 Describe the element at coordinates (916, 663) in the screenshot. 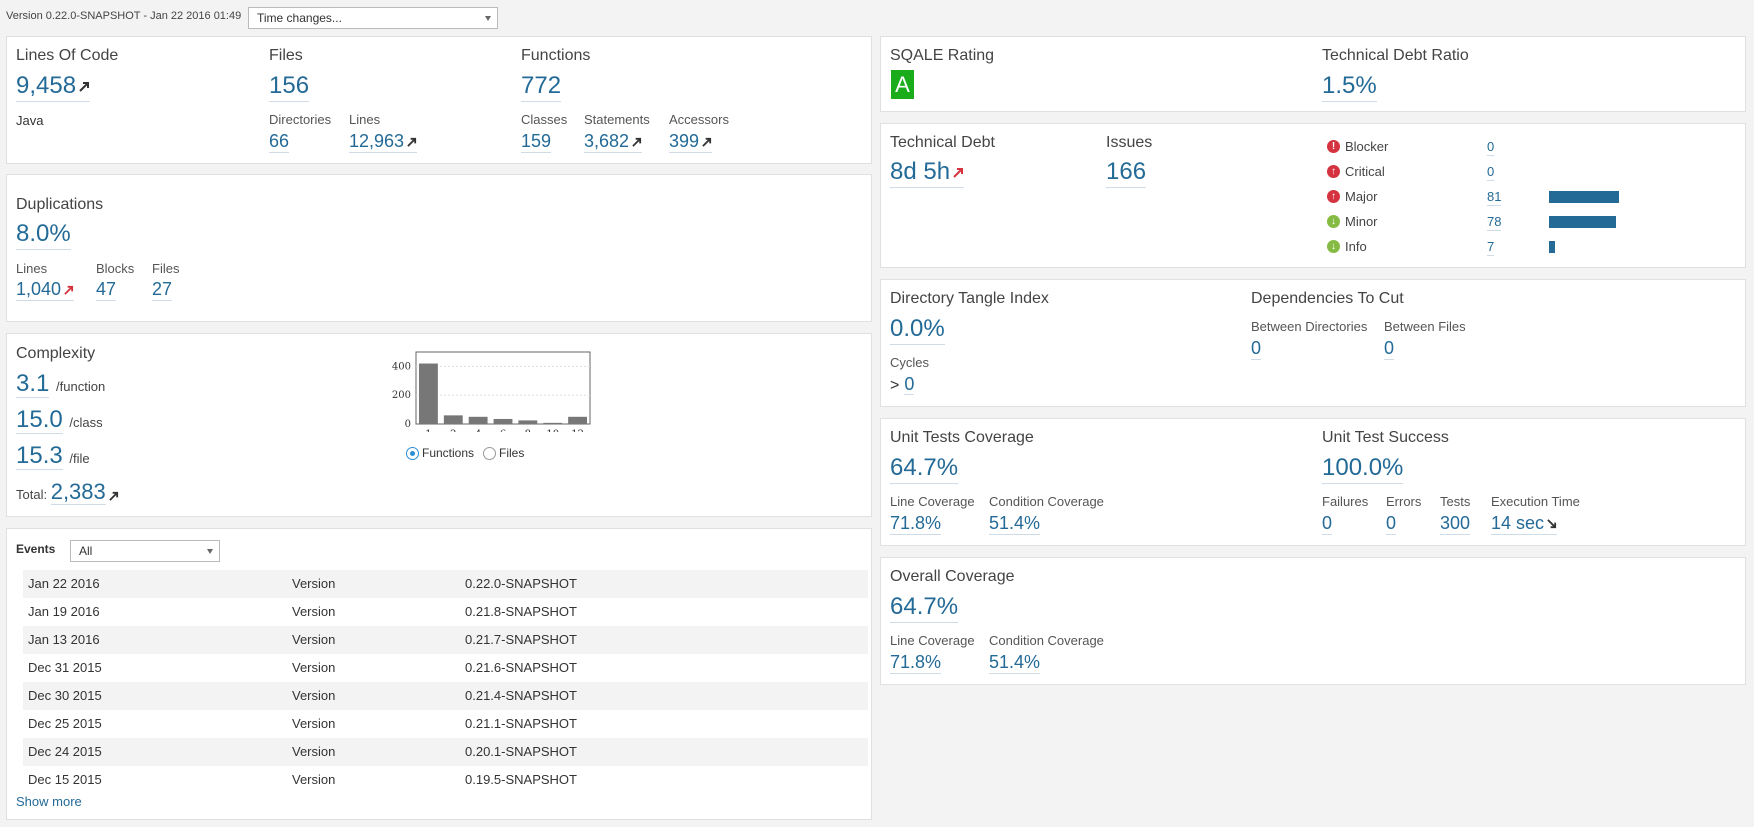

I see `overall-line-coverage-value: 71.8%` at that location.